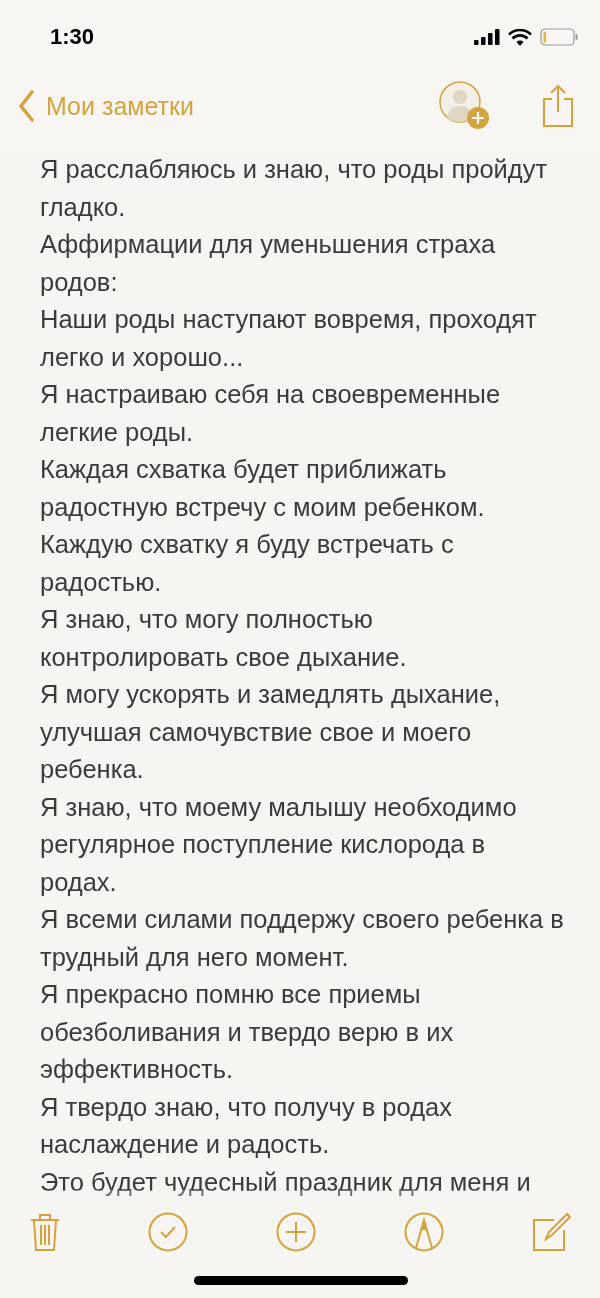  What do you see at coordinates (558, 106) in the screenshot?
I see `share-icon` at bounding box center [558, 106].